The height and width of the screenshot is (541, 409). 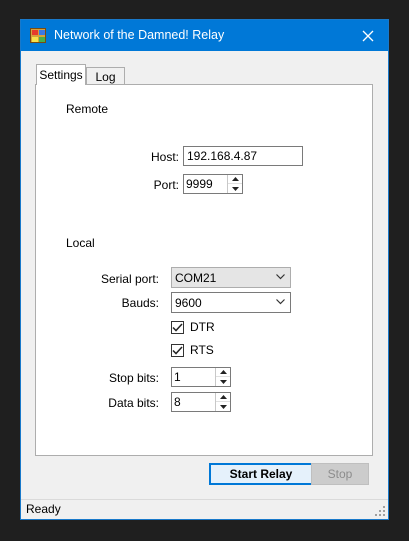 I want to click on serial-port-value: COM21, so click(x=196, y=278).